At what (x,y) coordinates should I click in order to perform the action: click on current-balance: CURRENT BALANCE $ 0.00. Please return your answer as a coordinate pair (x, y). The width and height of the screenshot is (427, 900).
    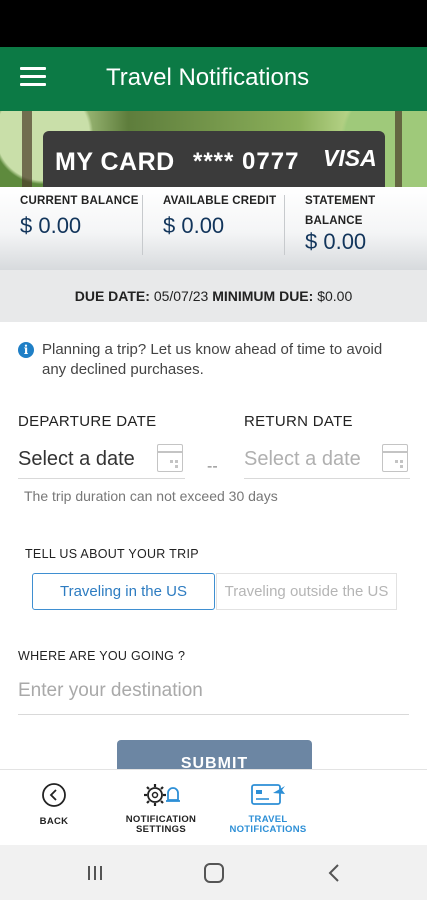
    Looking at the image, I should click on (79, 217).